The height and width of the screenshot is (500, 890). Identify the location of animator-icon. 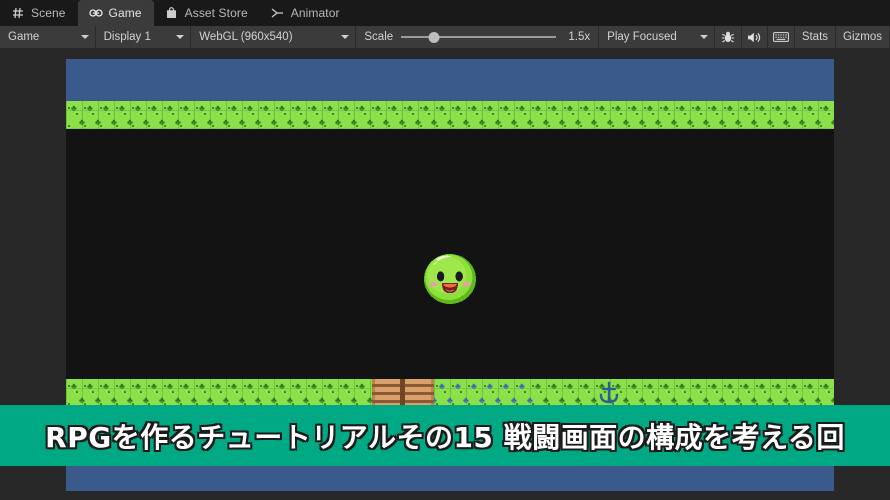
(278, 13).